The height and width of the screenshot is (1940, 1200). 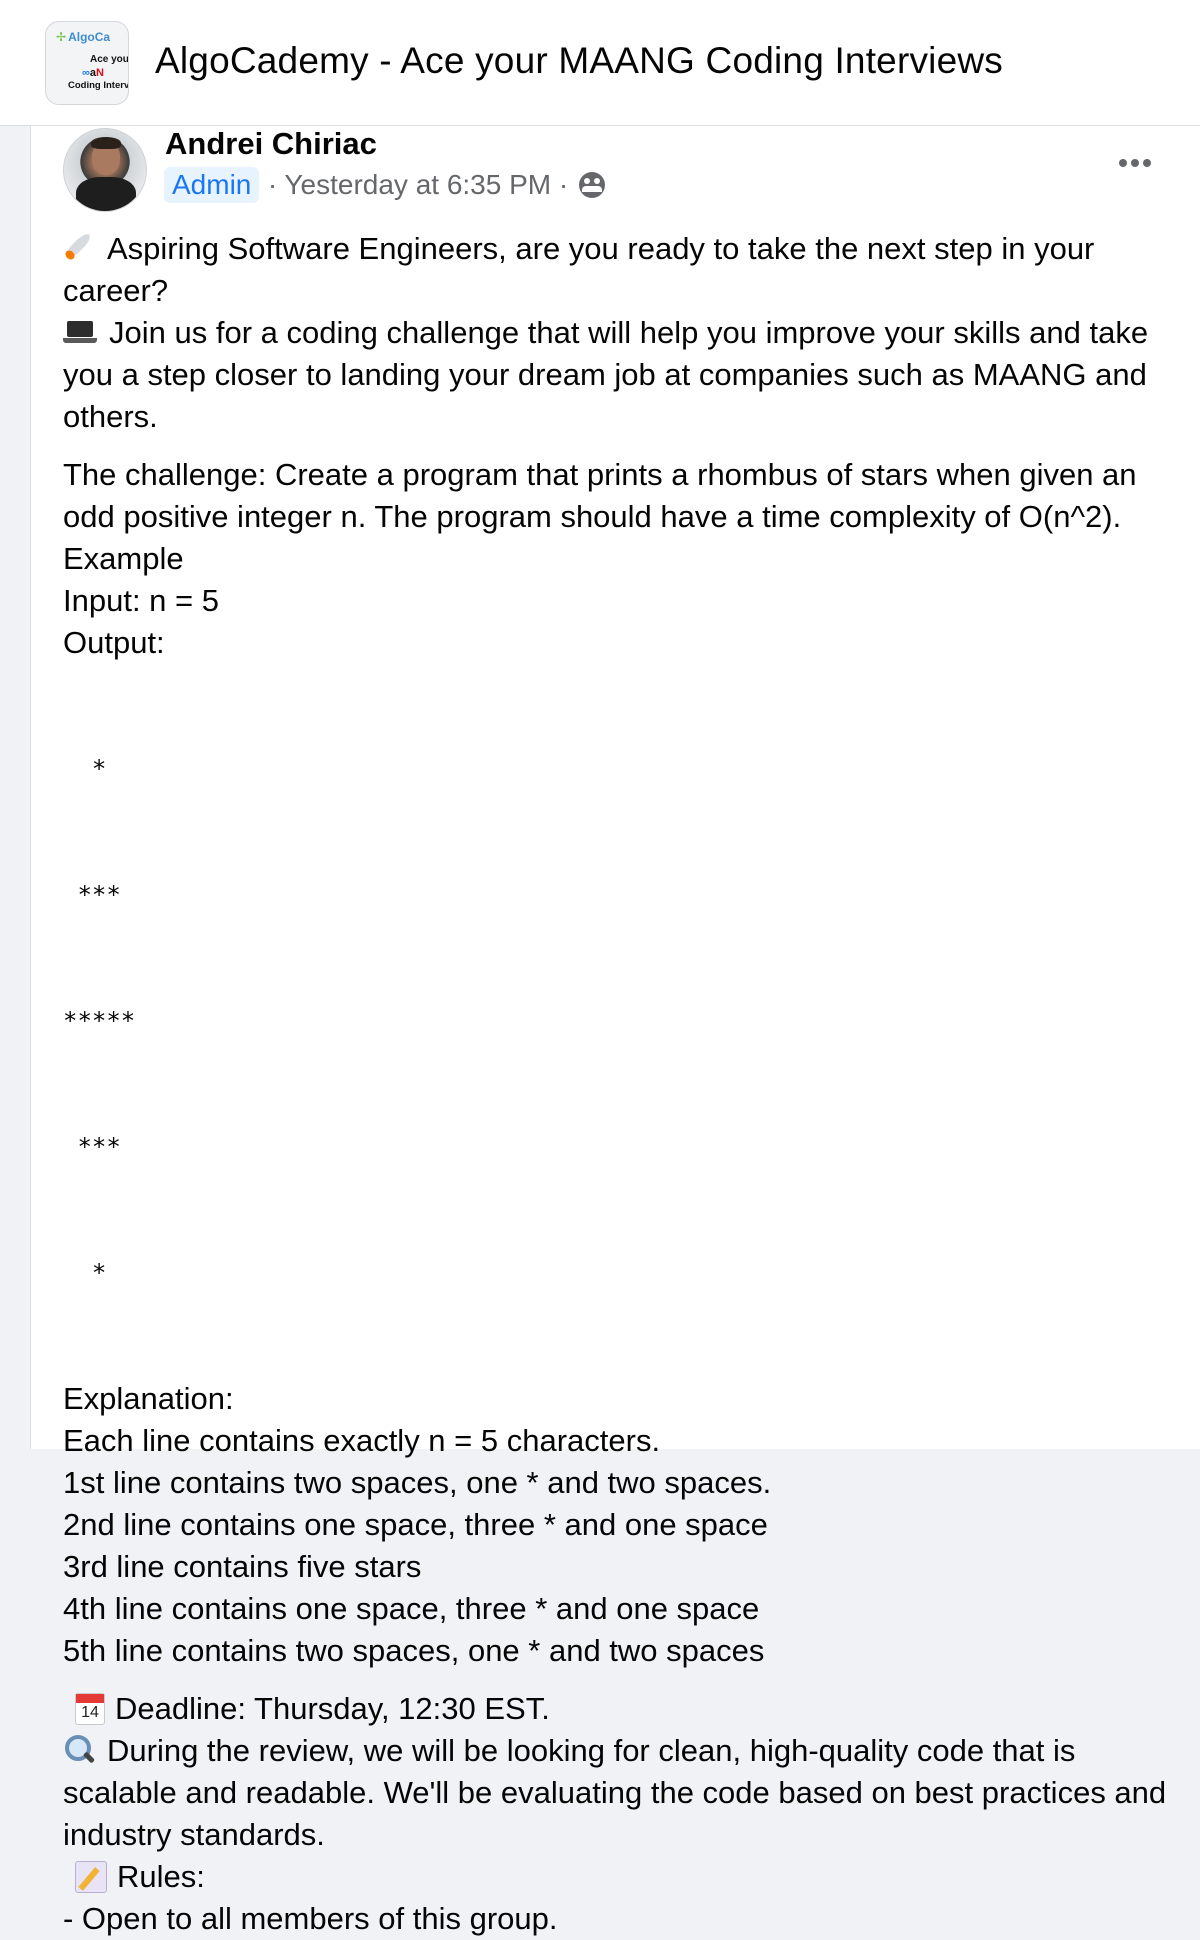 What do you see at coordinates (105, 170) in the screenshot?
I see `author-avatar` at bounding box center [105, 170].